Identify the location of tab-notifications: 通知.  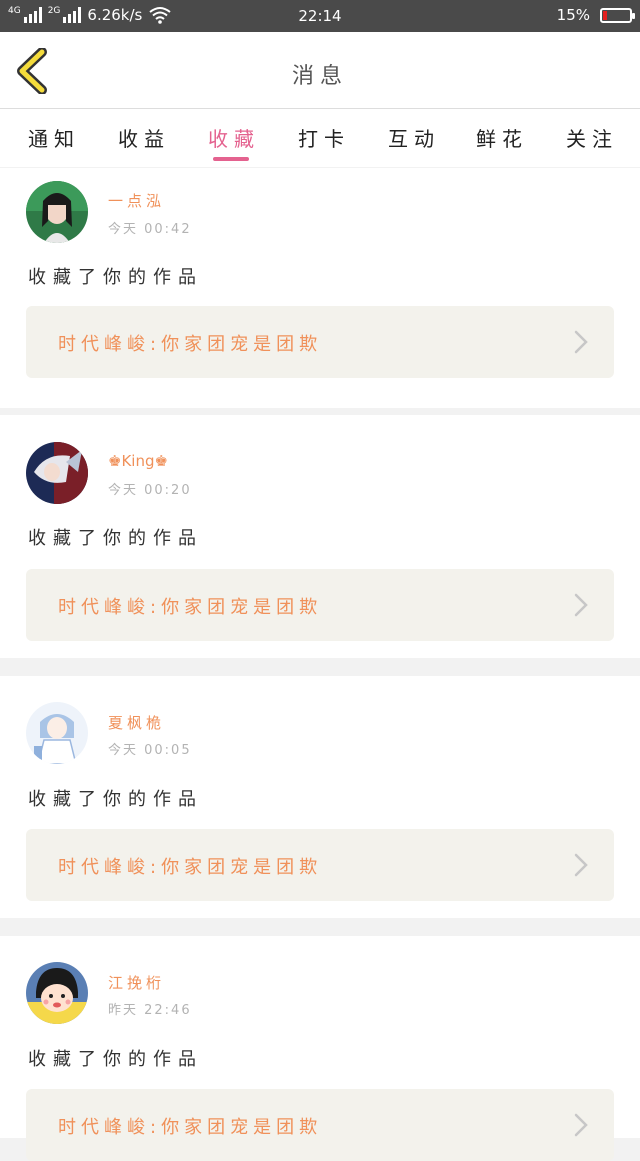
(54, 137).